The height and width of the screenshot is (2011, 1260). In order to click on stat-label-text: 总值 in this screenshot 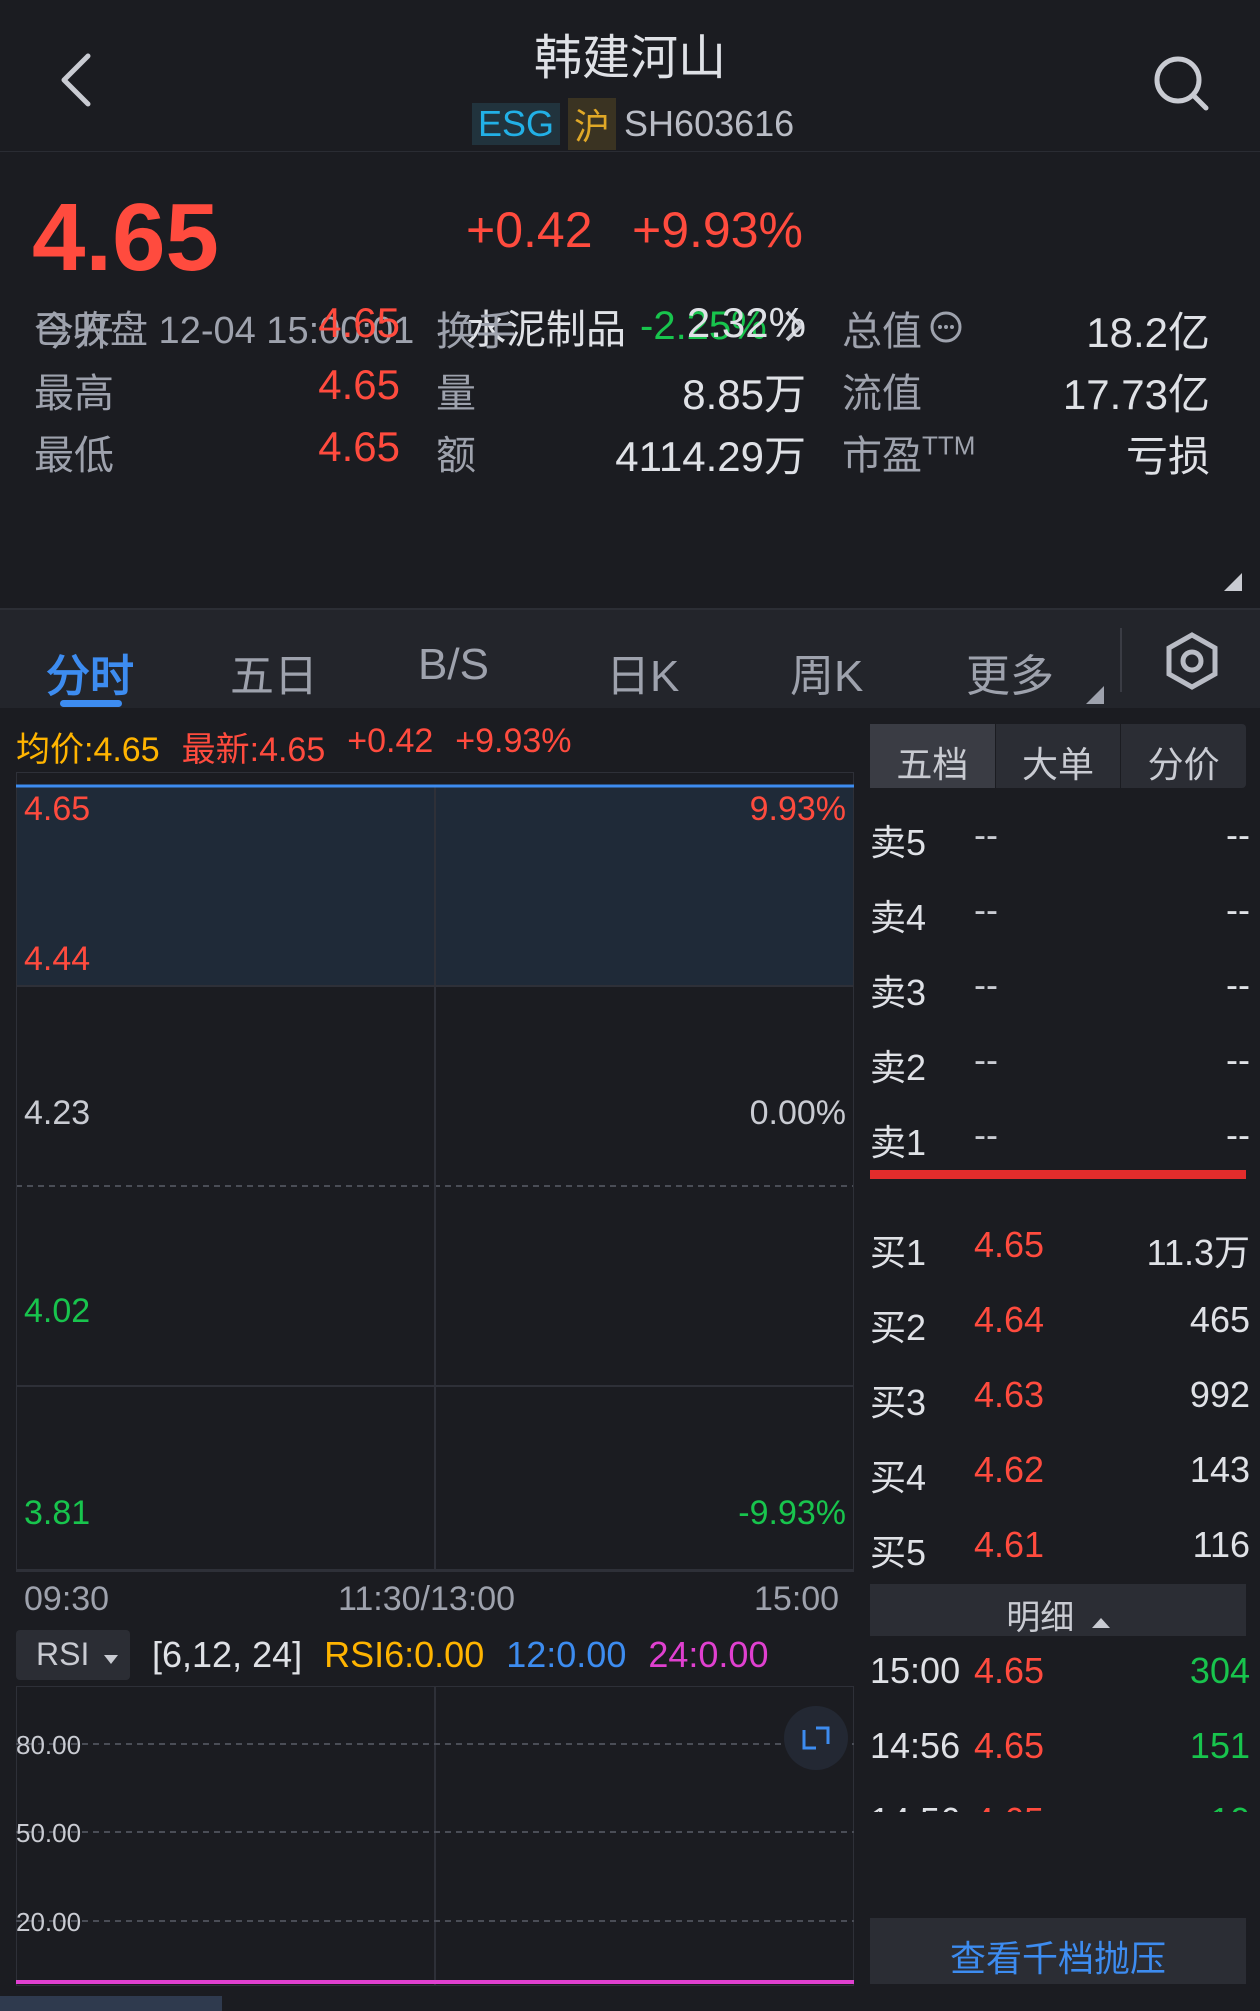, I will do `click(882, 332)`.